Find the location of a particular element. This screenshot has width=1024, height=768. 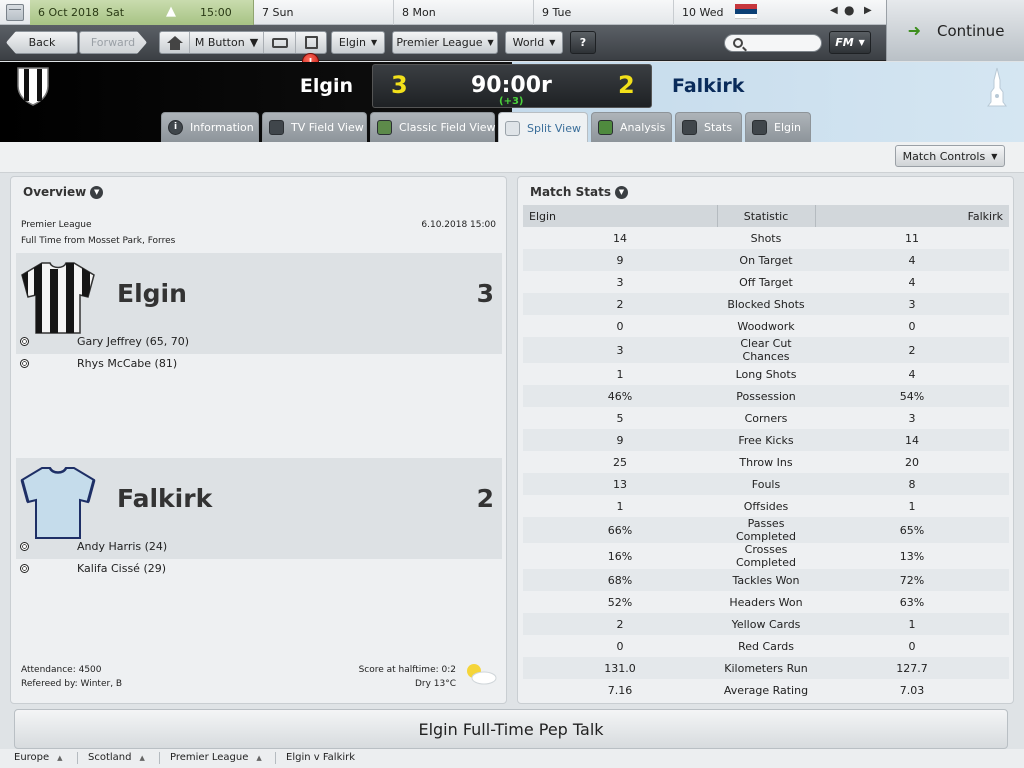

table-row: 16% Crosses Completed 13% is located at coordinates (766, 556).